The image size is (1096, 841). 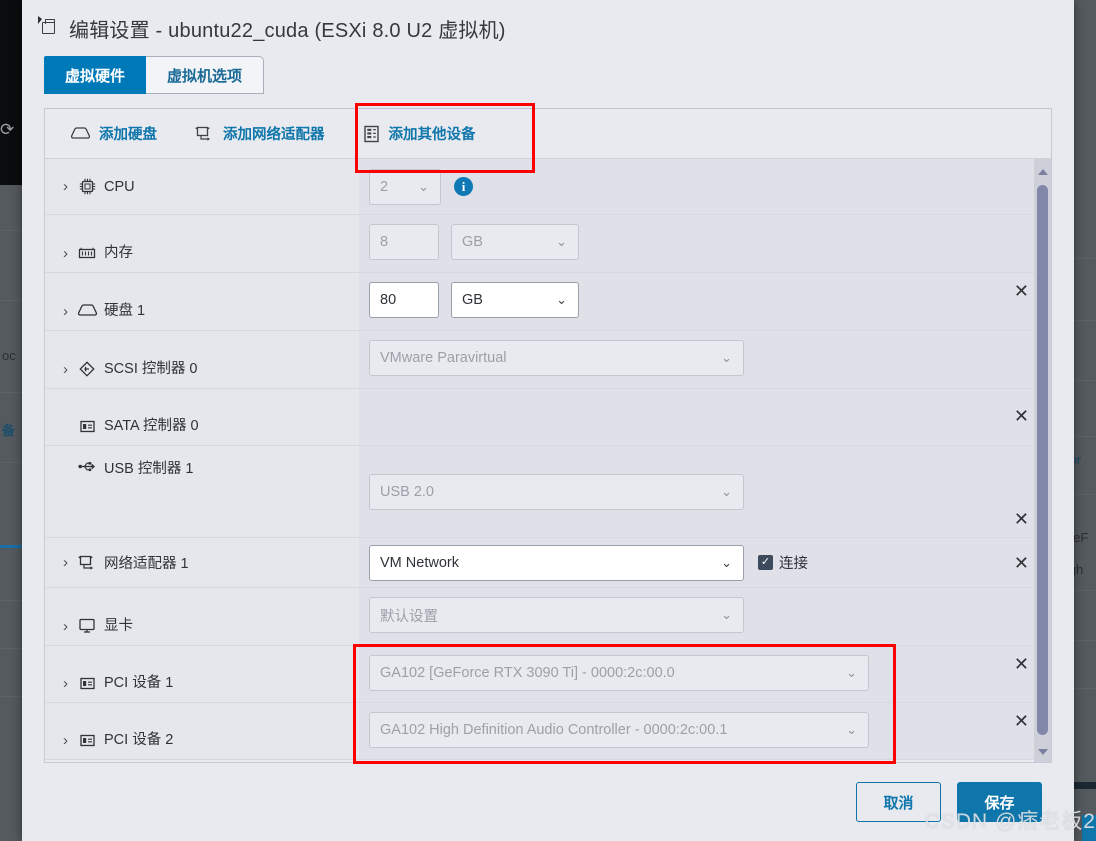 What do you see at coordinates (556, 358) in the screenshot?
I see `scsi-controller-type-select: VMware Paravirtual ⌄` at bounding box center [556, 358].